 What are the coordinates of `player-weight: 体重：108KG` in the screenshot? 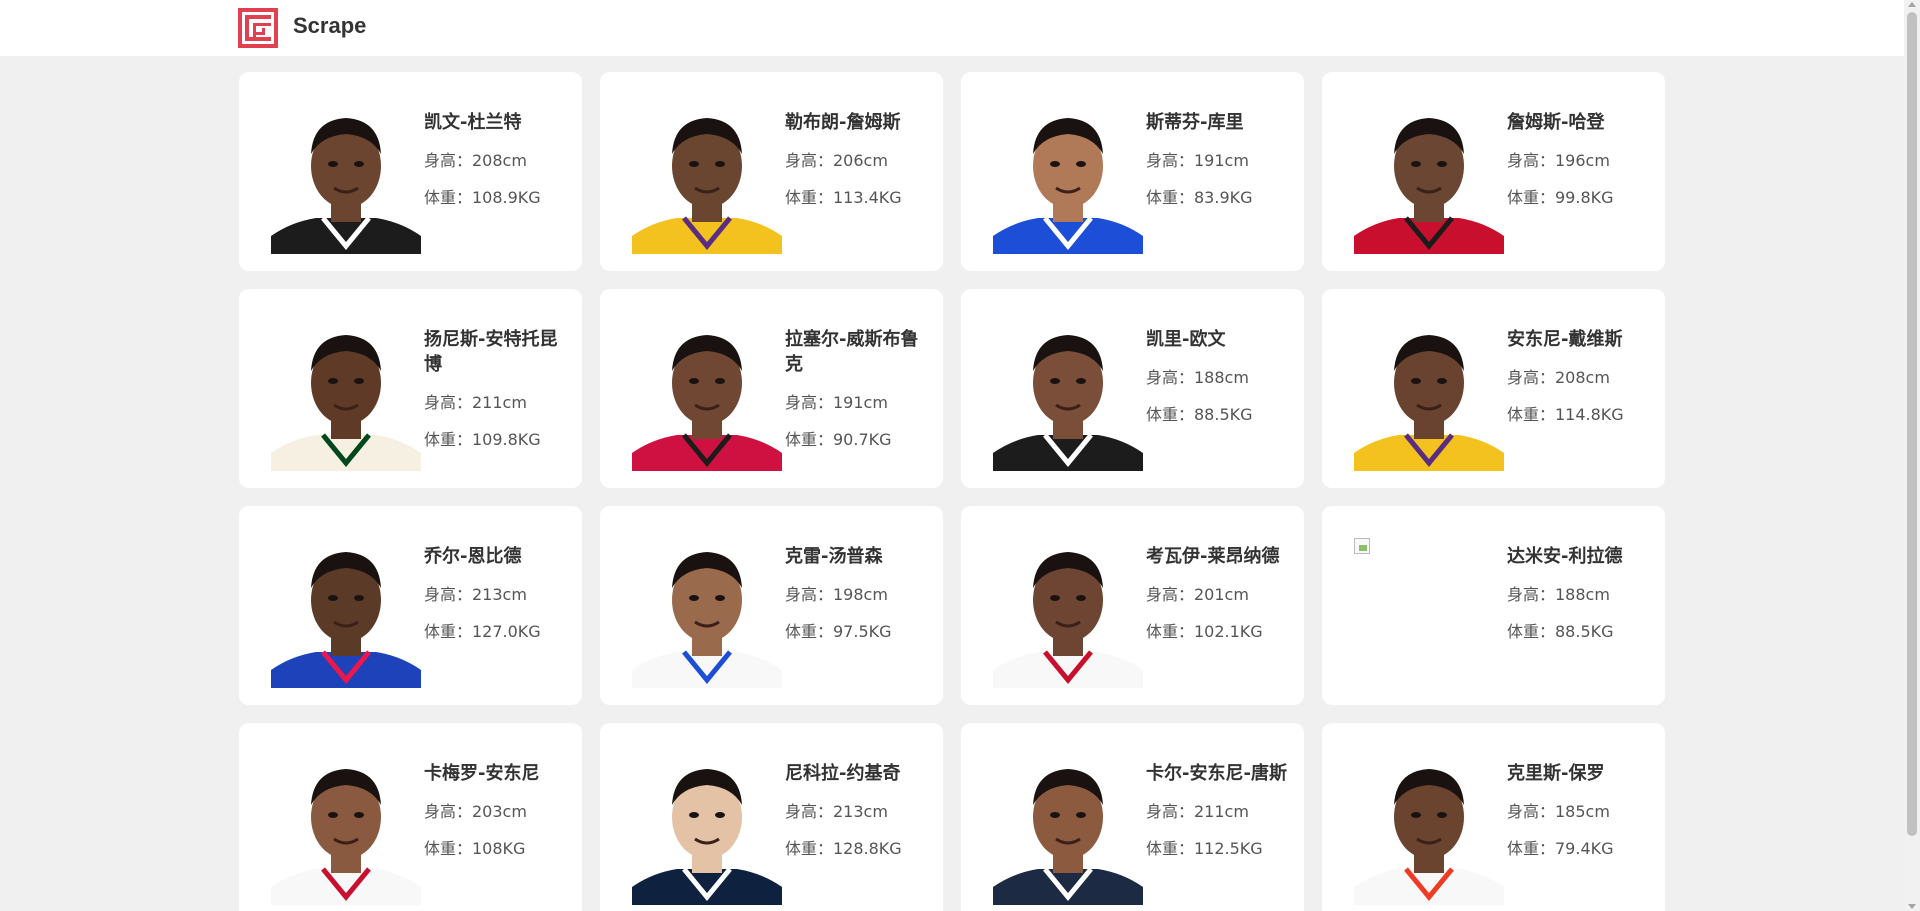 It's located at (475, 848).